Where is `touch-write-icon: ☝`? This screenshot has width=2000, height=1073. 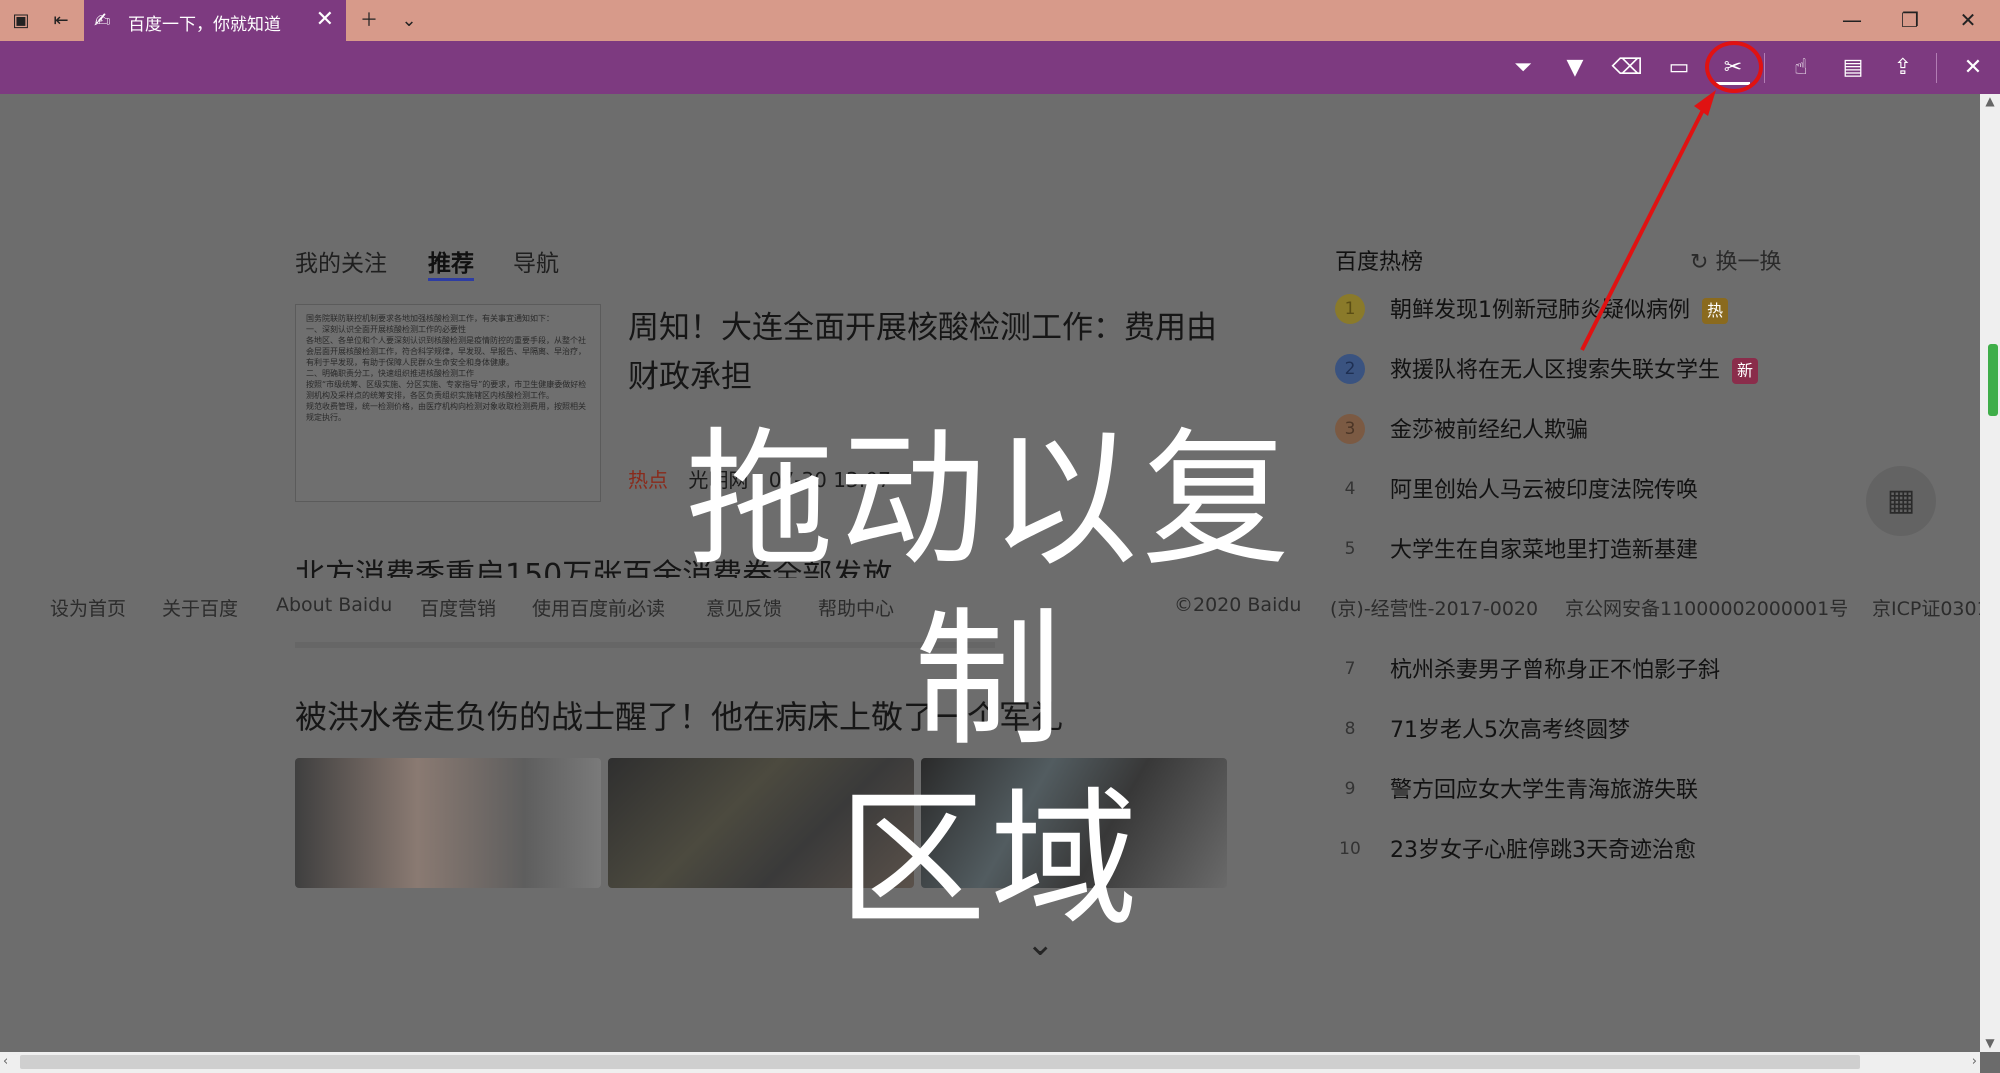 touch-write-icon: ☝ is located at coordinates (1801, 68).